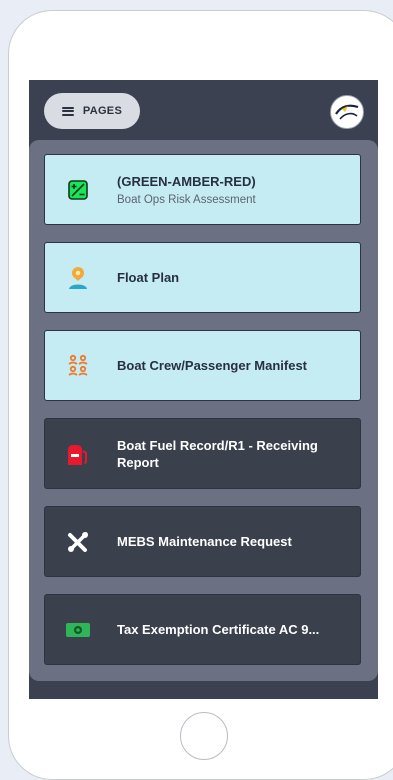  I want to click on card-title: MEBS Maintenance Request, so click(204, 541).